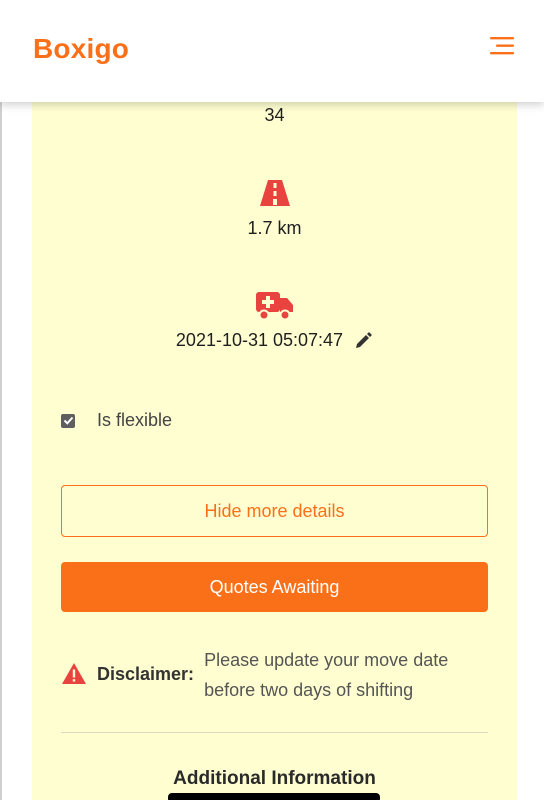 This screenshot has width=544, height=800. I want to click on flexible-label: Is flexible, so click(135, 420).